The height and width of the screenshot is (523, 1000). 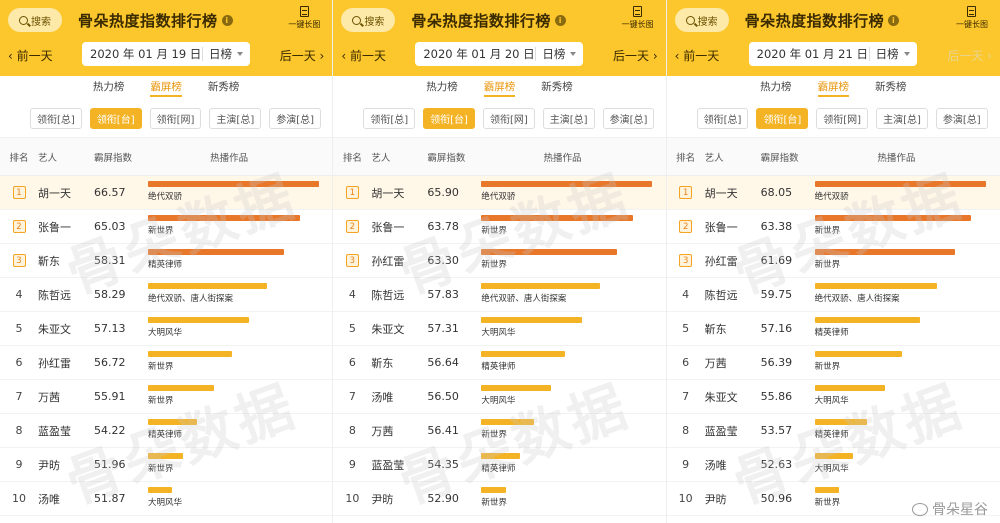 I want to click on rank-cell: 1, so click(x=352, y=192).